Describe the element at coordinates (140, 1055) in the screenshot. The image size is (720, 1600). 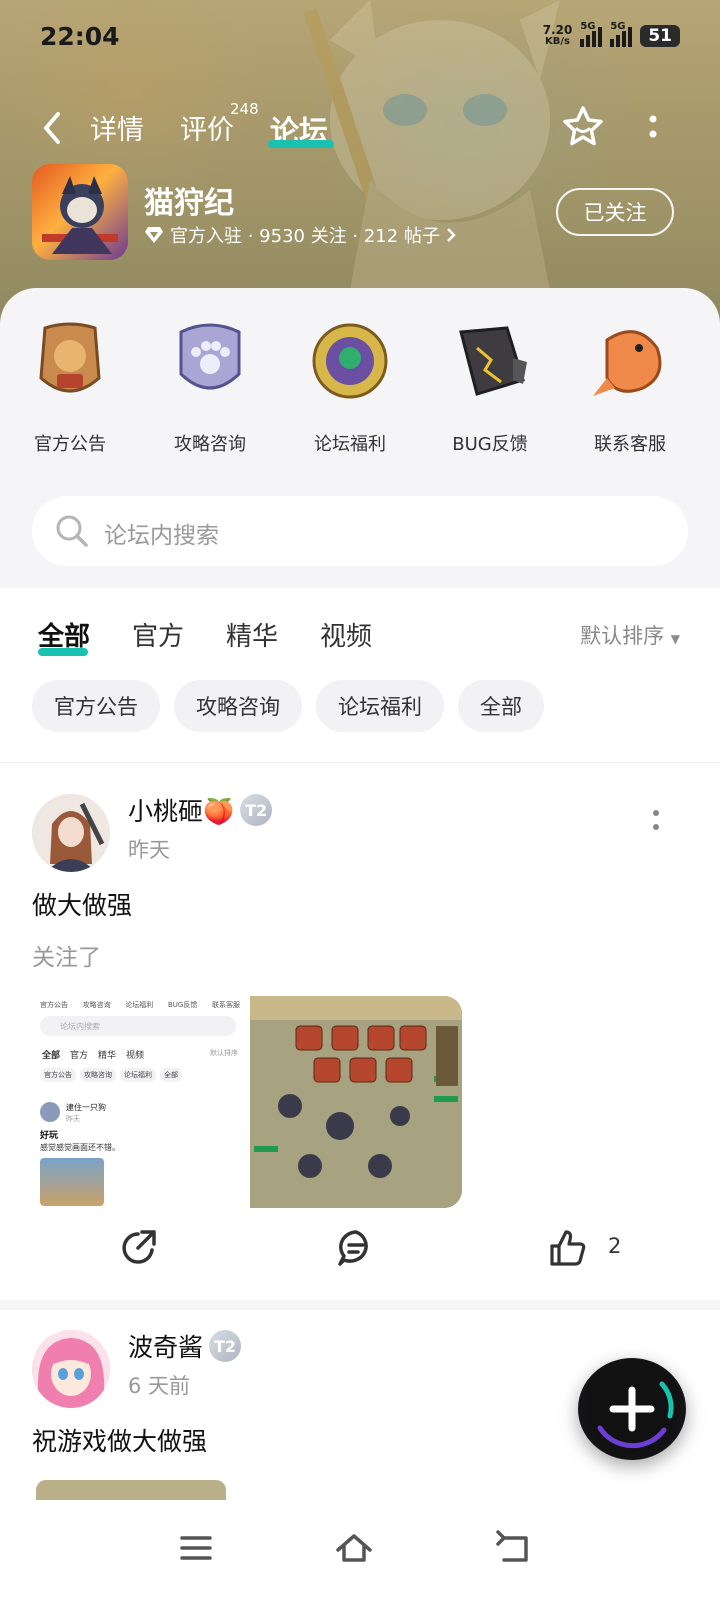
I see `thumb-filters: 全部 官方 精华 视频 默认排序` at that location.